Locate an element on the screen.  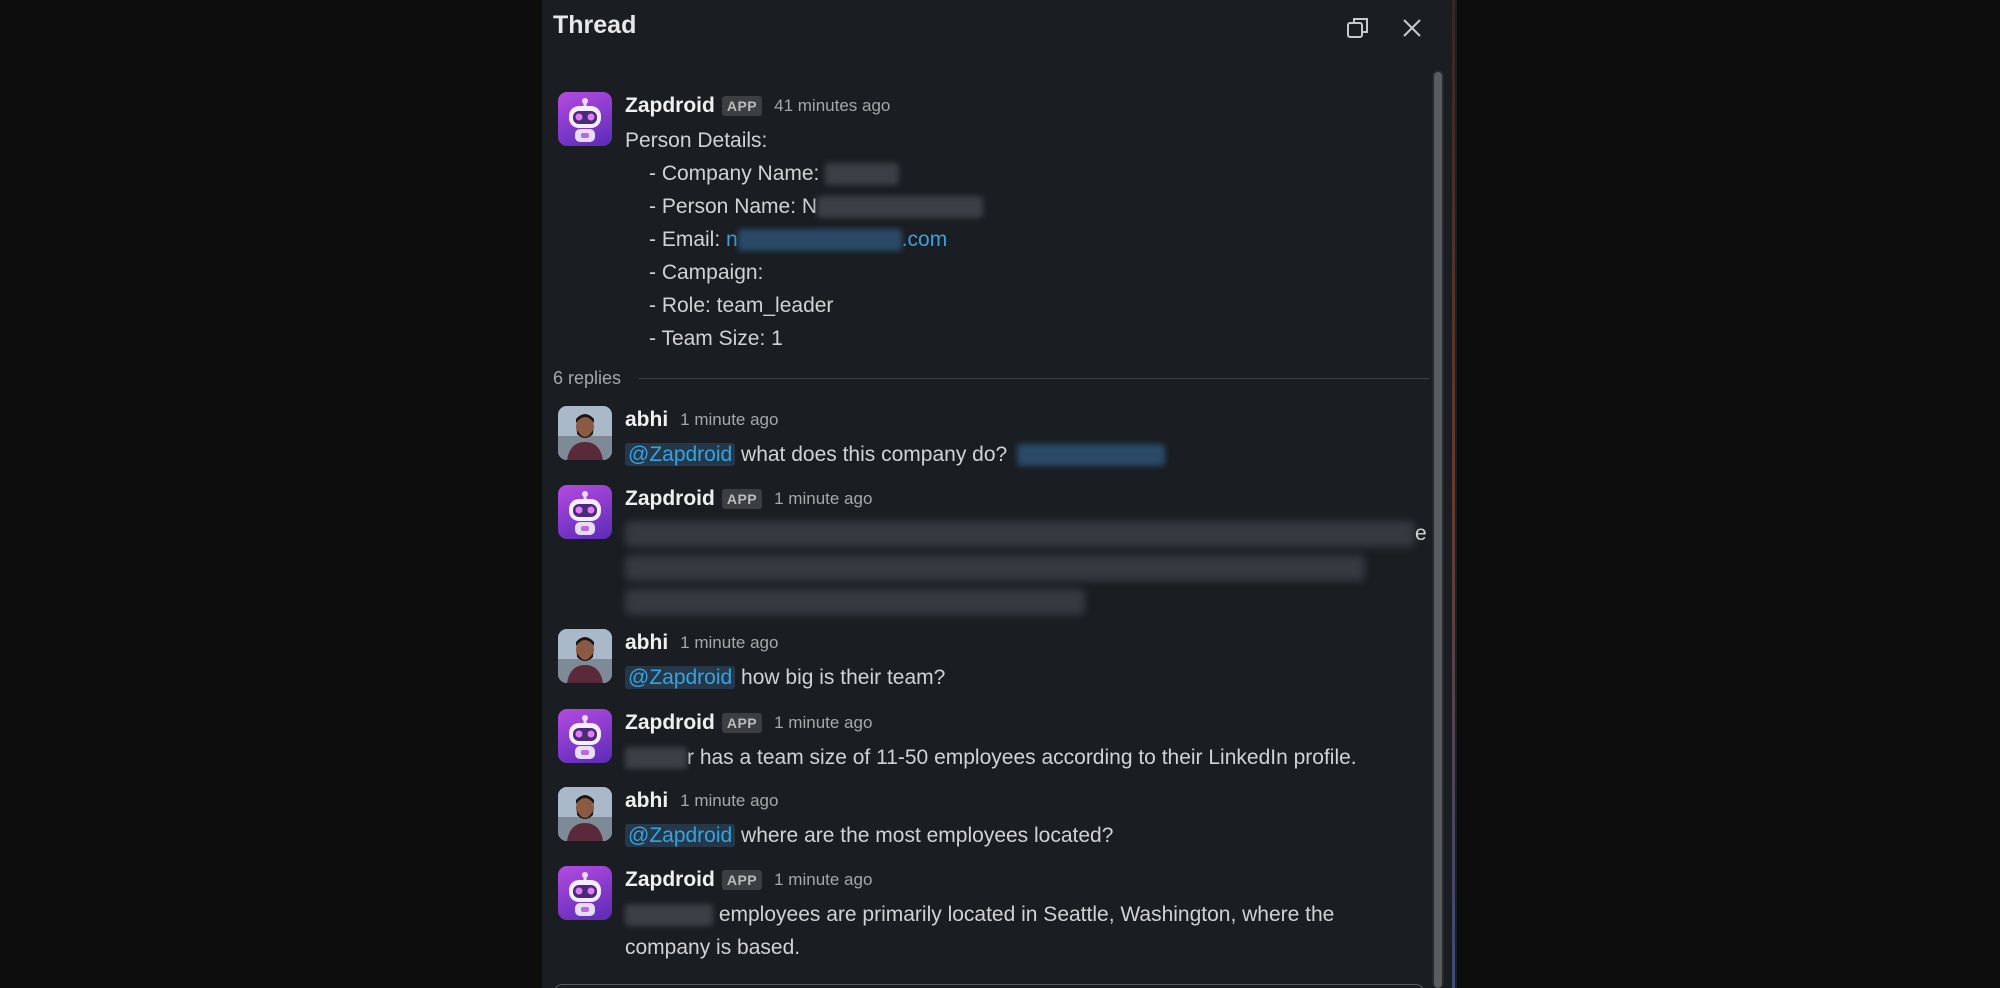
visible-text-fragment: e is located at coordinates (1421, 533).